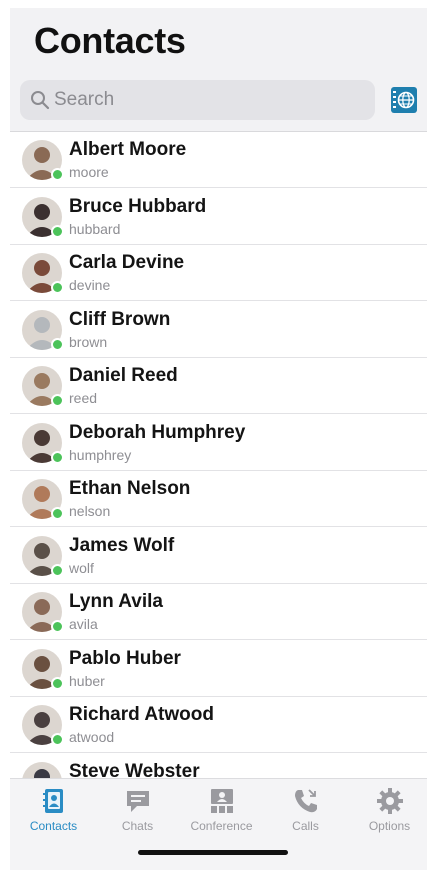  I want to click on directory-globe-icon, so click(404, 100).